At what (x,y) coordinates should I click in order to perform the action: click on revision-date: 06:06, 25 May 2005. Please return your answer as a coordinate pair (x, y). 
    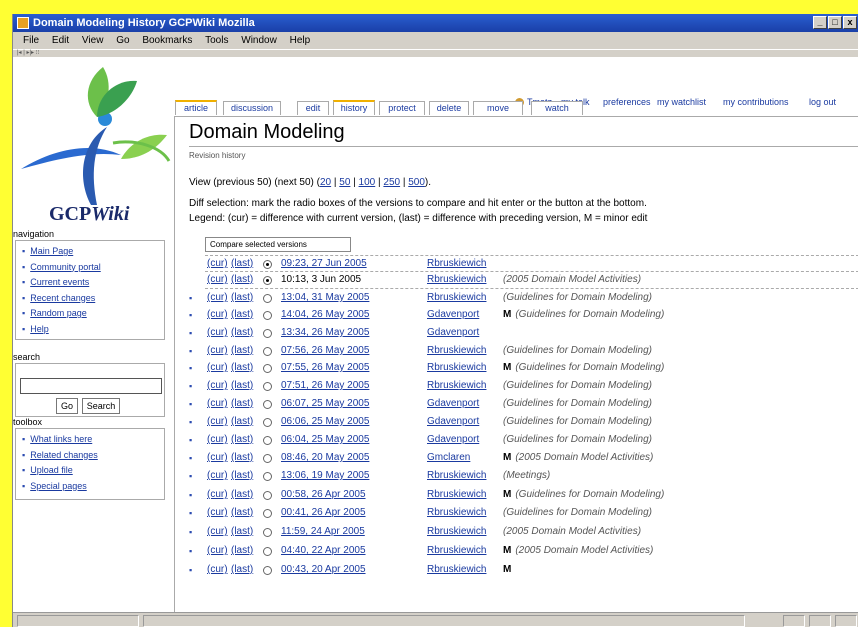
    Looking at the image, I should click on (325, 422).